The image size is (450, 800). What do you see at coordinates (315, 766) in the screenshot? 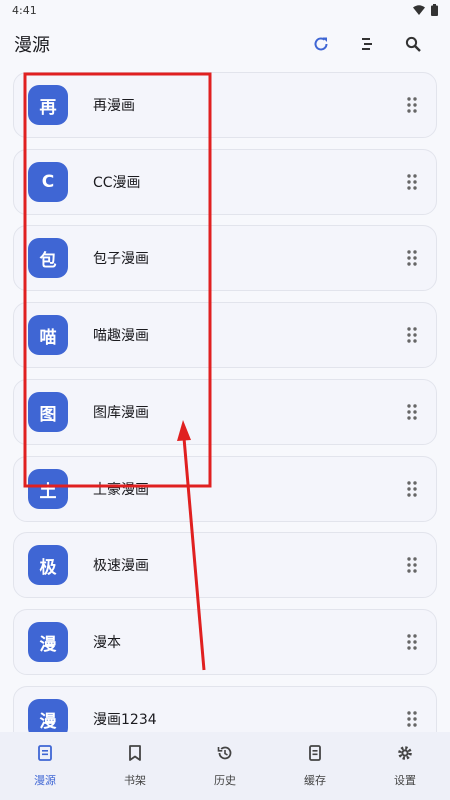
I see `nav-item-cache: 缓存` at bounding box center [315, 766].